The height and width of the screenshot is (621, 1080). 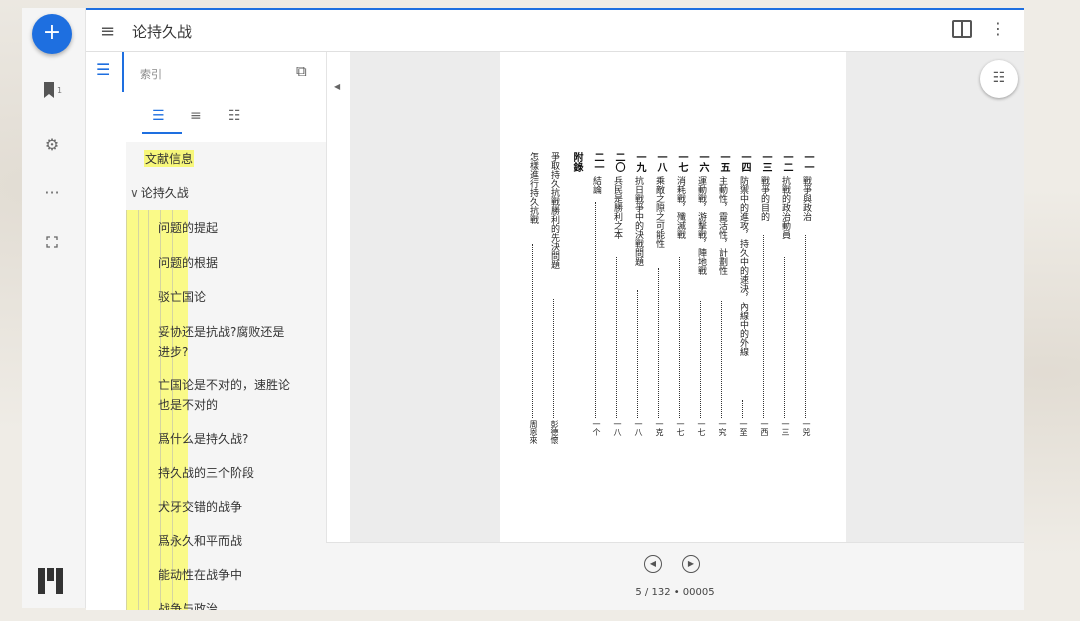 What do you see at coordinates (681, 162) in the screenshot?
I see `toc-entry-number: 一七` at bounding box center [681, 162].